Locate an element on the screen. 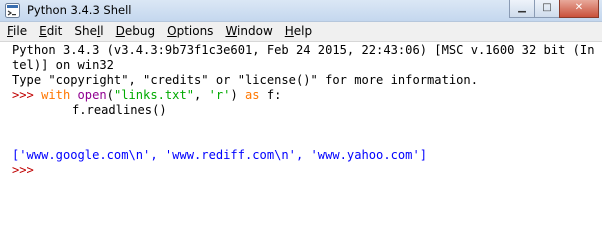 The image size is (602, 240). maximize-icon: □ is located at coordinates (547, 7).